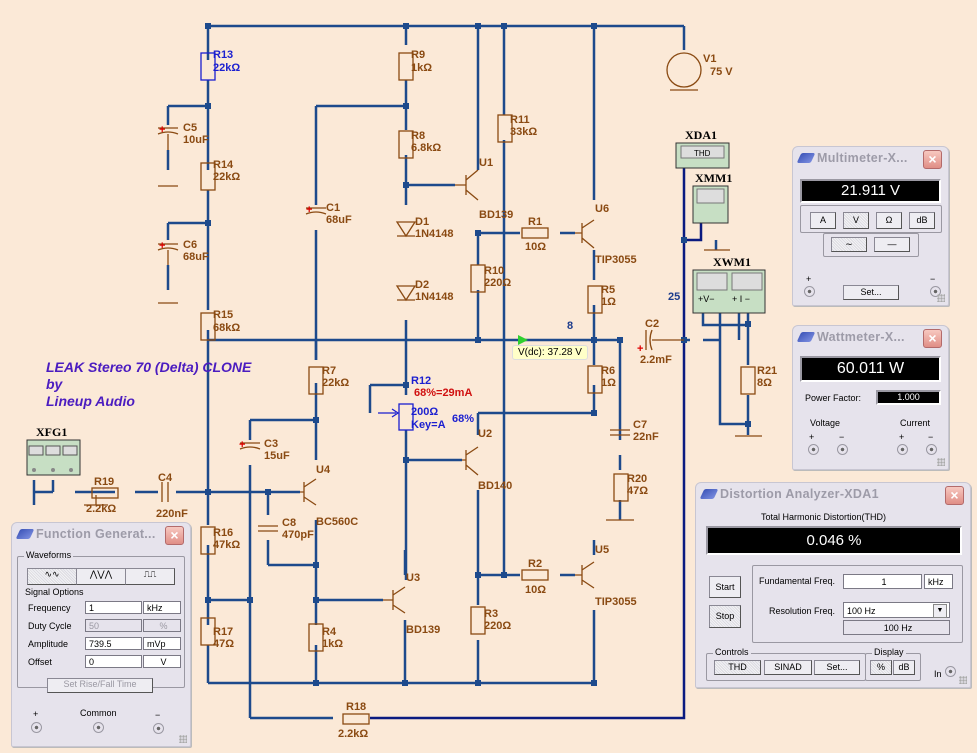 This screenshot has width=977, height=753. I want to click on thd-display: 0.046 %, so click(834, 540).